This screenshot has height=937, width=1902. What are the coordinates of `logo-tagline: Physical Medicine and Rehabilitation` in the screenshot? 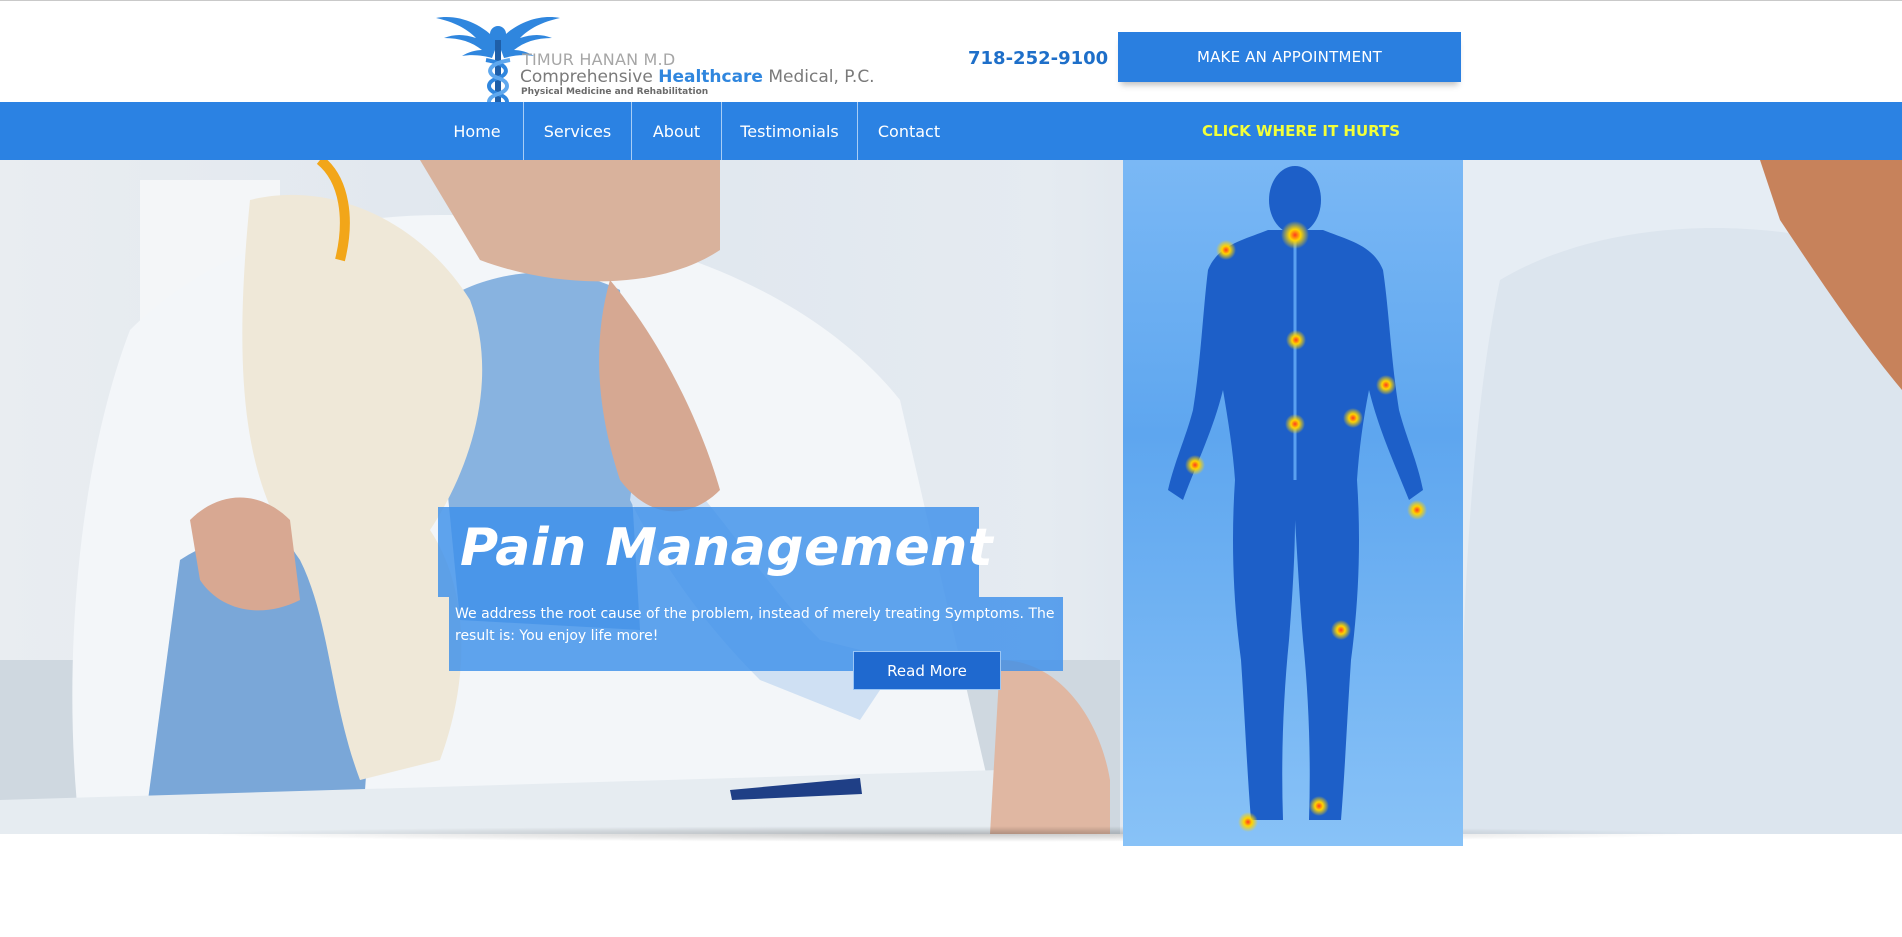 It's located at (615, 92).